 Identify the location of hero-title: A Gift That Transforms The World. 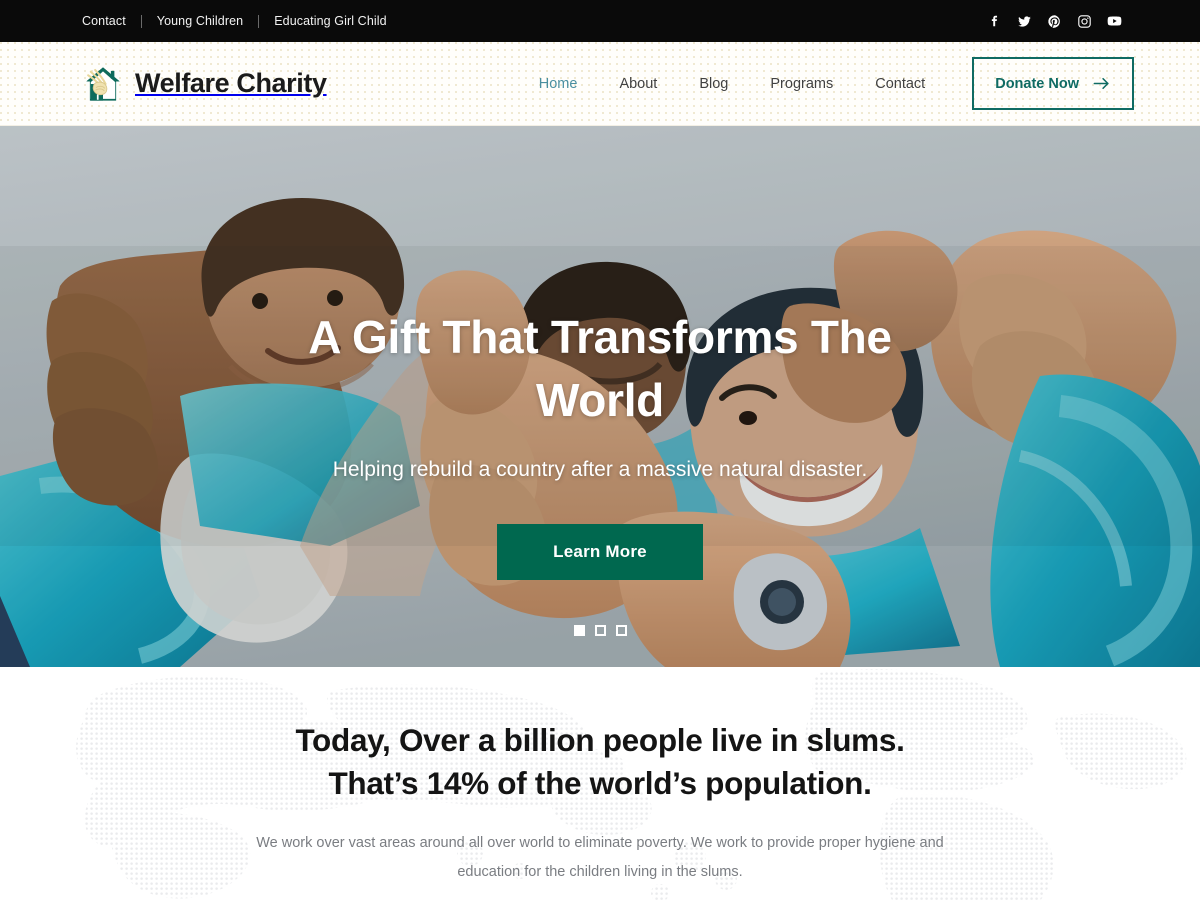
(600, 369).